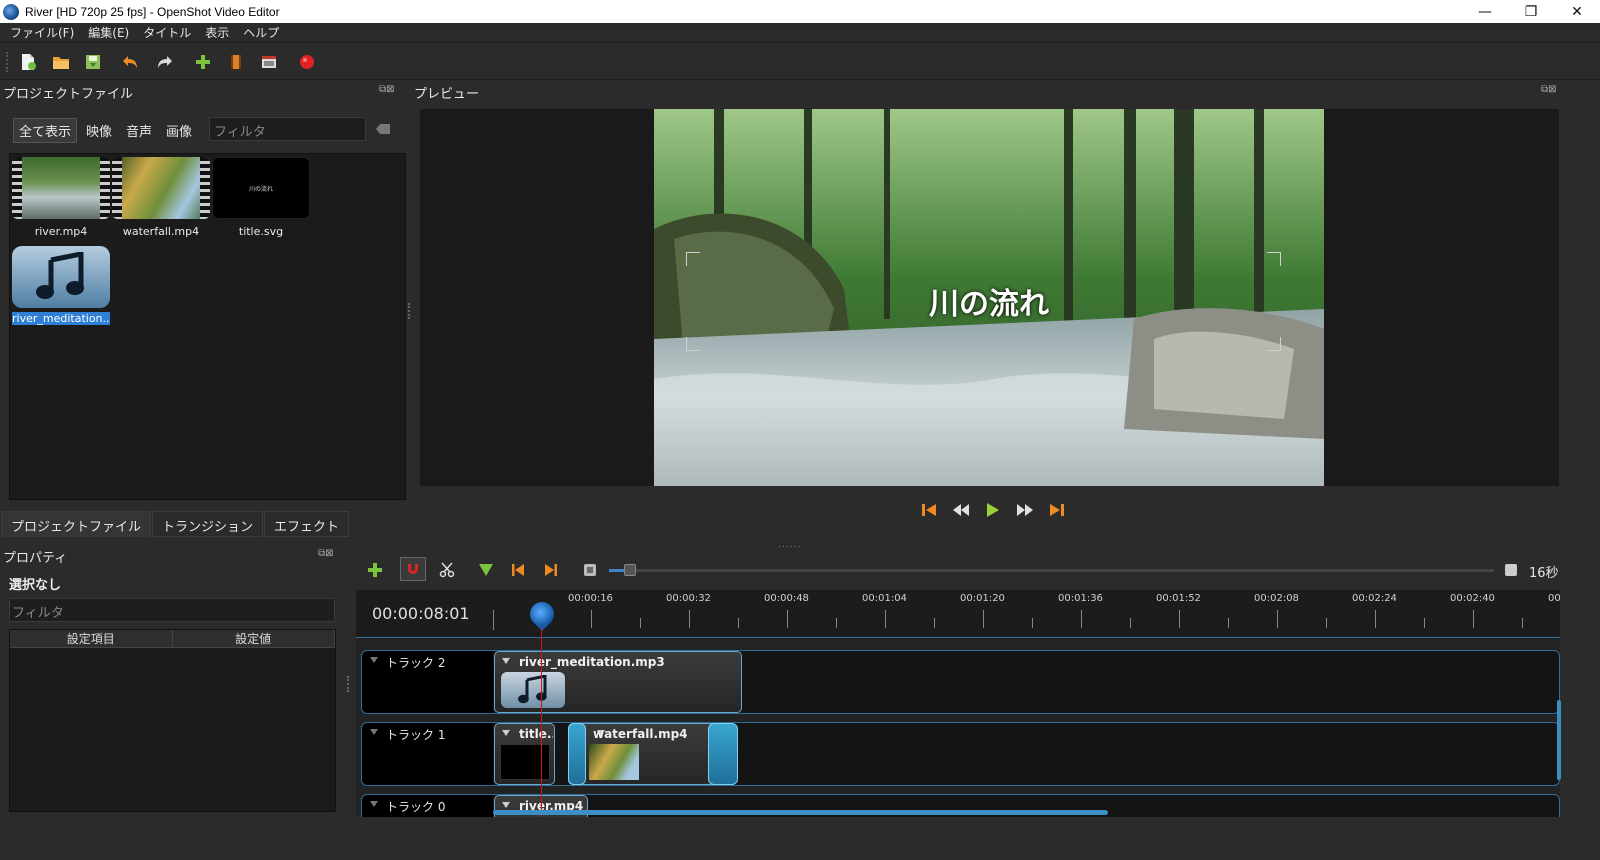 This screenshot has height=860, width=1600. What do you see at coordinates (1025, 510) in the screenshot?
I see `fast-forward-button` at bounding box center [1025, 510].